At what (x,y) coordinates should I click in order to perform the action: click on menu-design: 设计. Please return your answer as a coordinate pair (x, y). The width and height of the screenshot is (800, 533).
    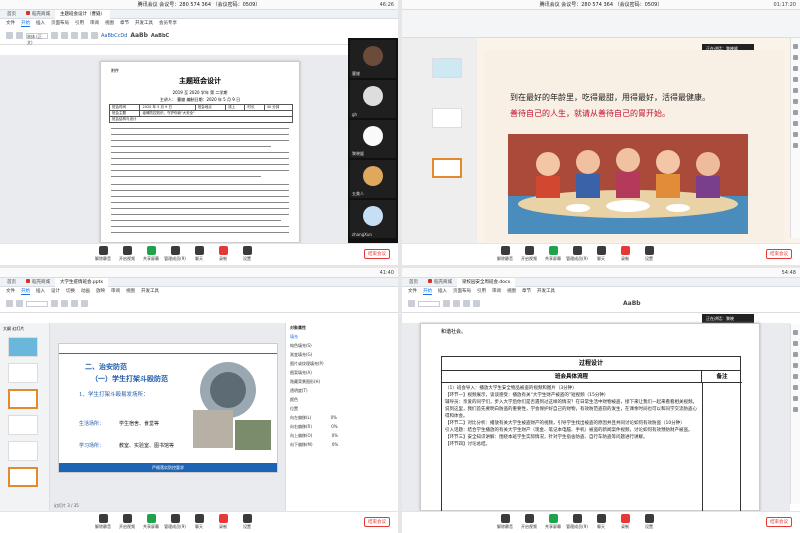
    Looking at the image, I should click on (55, 291).